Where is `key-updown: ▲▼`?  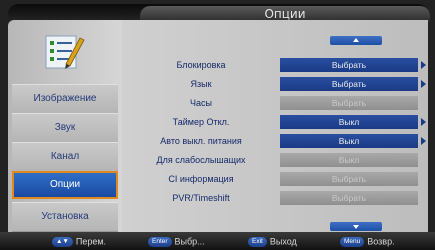 key-updown: ▲▼ is located at coordinates (62, 241).